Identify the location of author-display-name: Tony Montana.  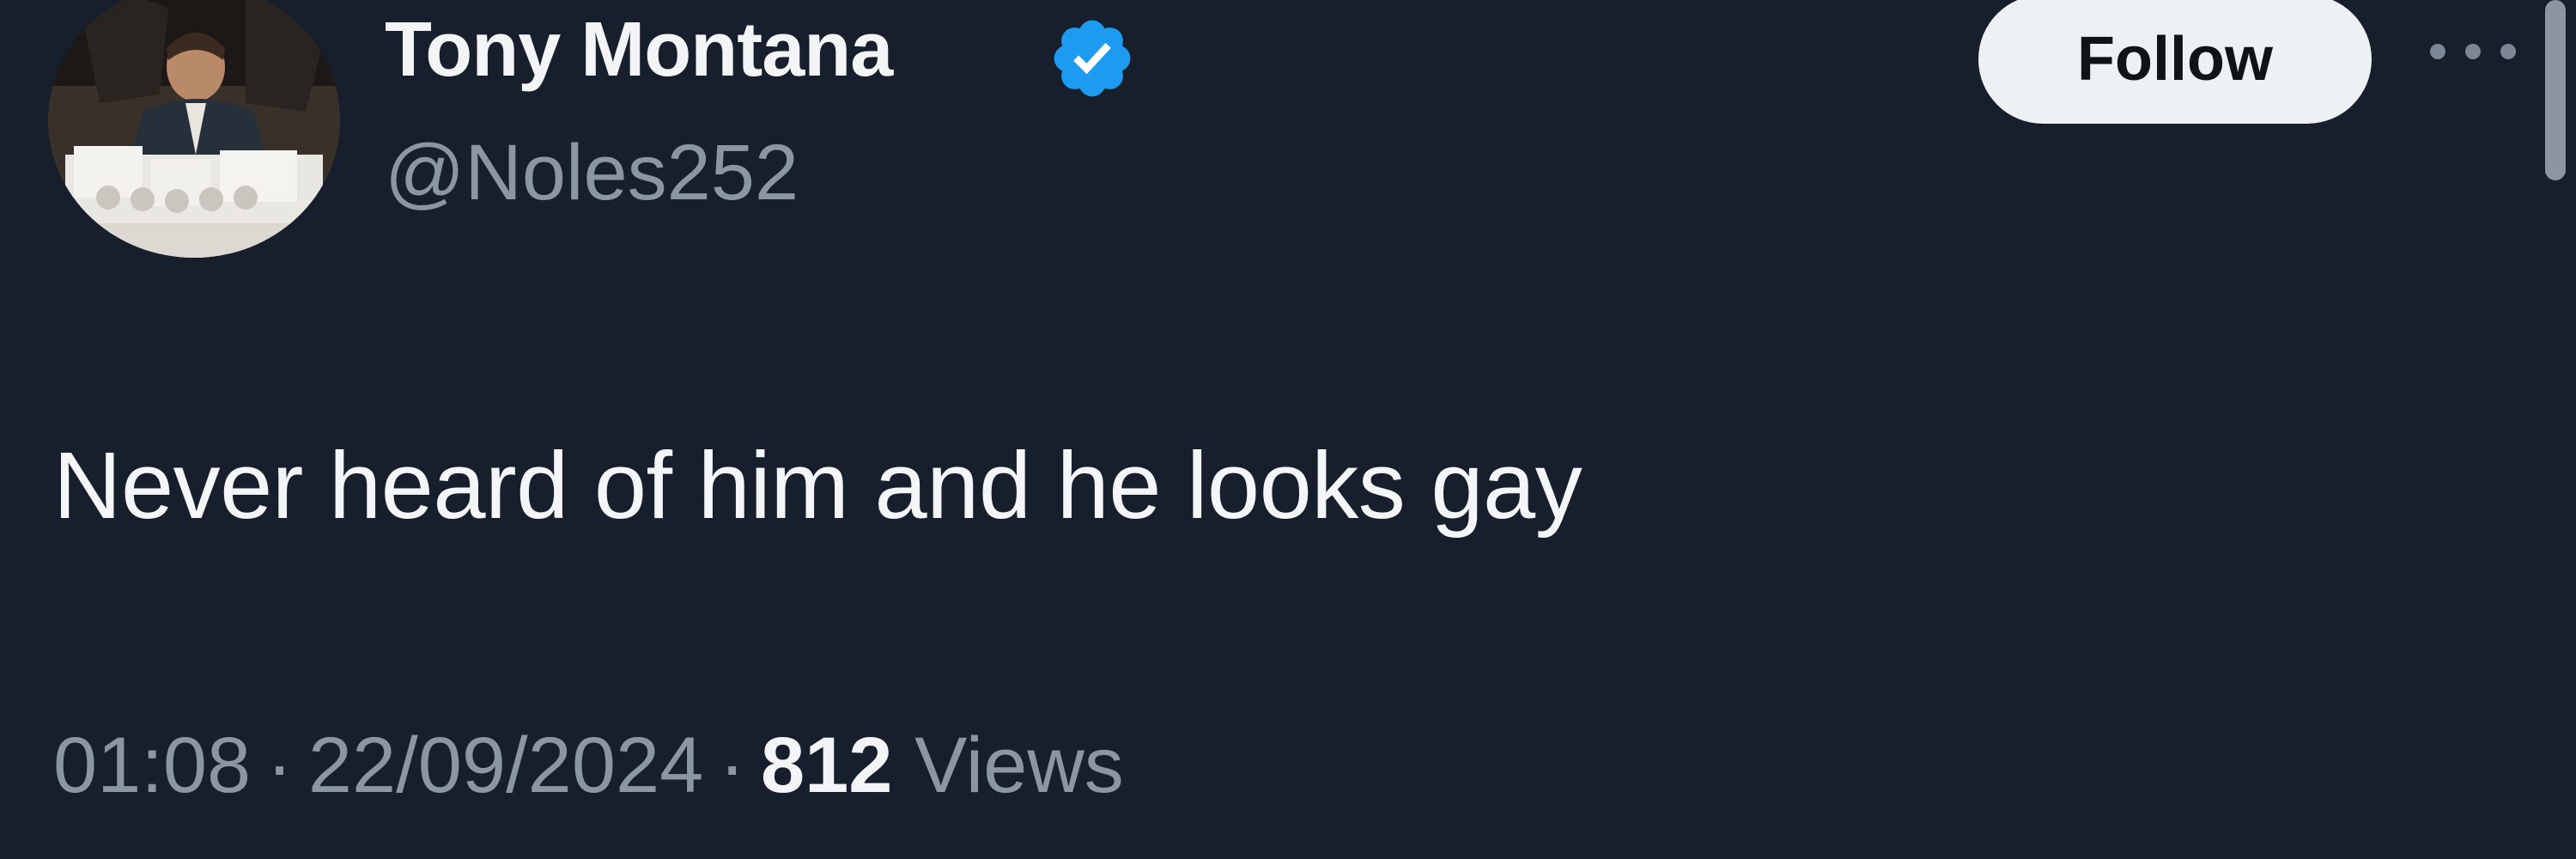
(639, 49).